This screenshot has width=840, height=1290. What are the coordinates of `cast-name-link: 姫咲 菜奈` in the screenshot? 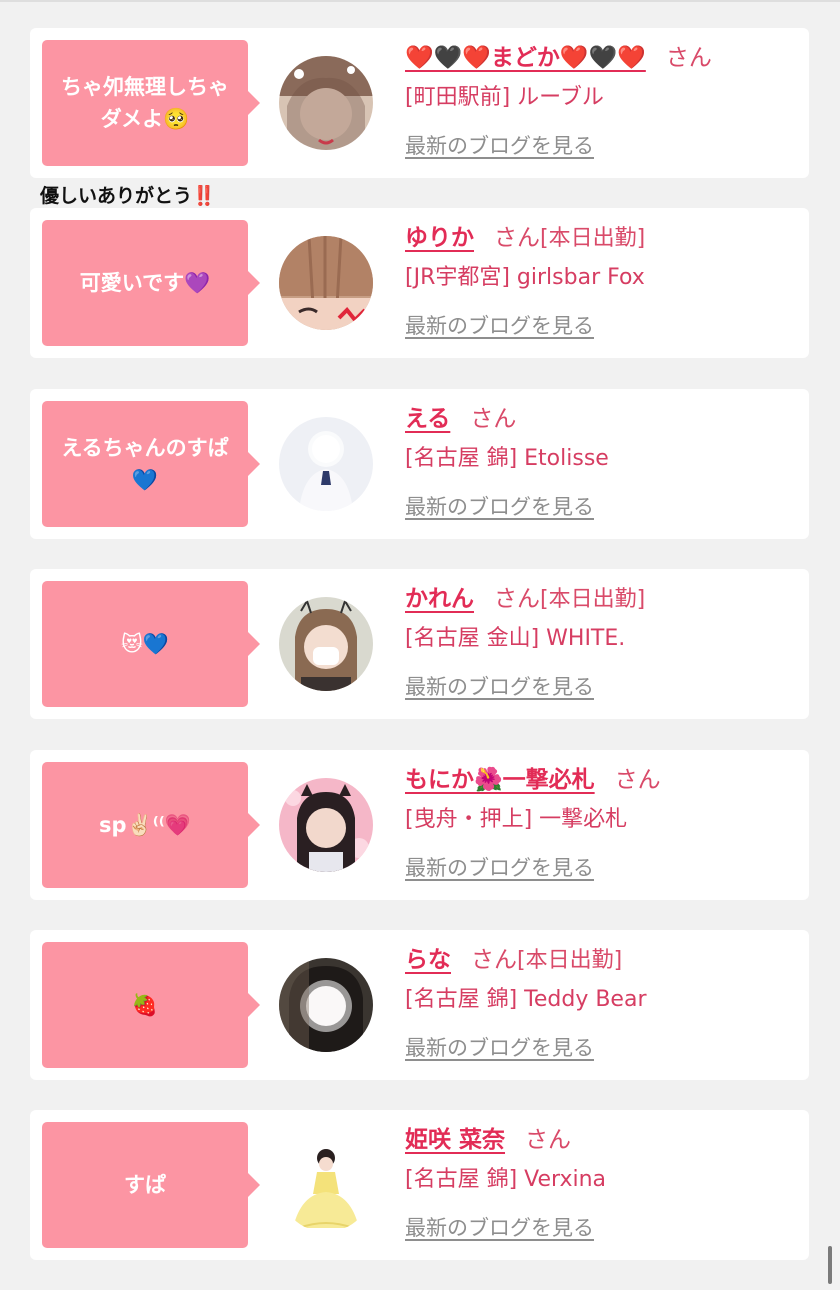 It's located at (455, 1140).